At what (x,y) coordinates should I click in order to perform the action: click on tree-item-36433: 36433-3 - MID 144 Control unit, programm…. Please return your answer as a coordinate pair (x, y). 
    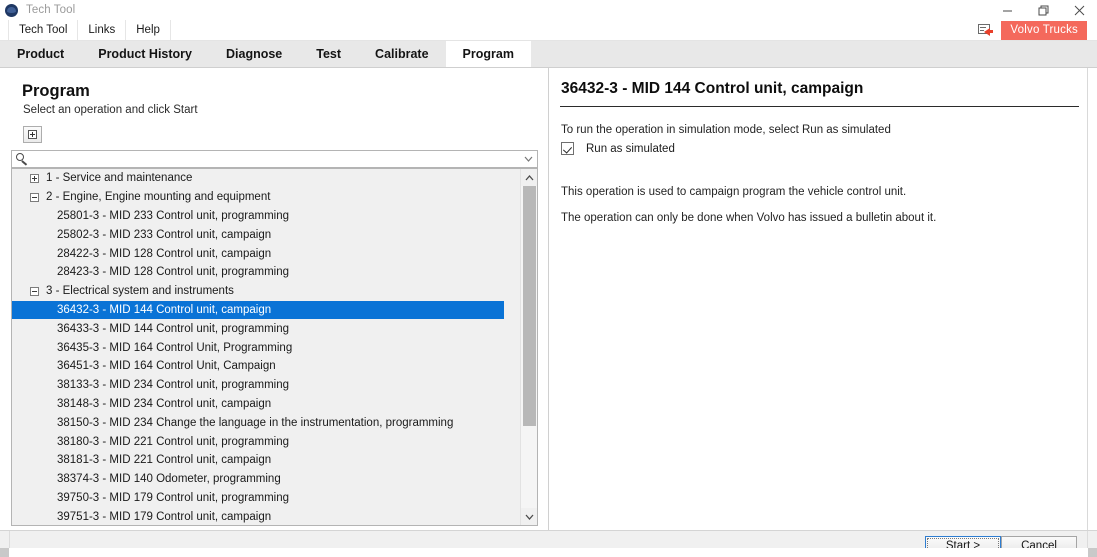
    Looking at the image, I should click on (266, 328).